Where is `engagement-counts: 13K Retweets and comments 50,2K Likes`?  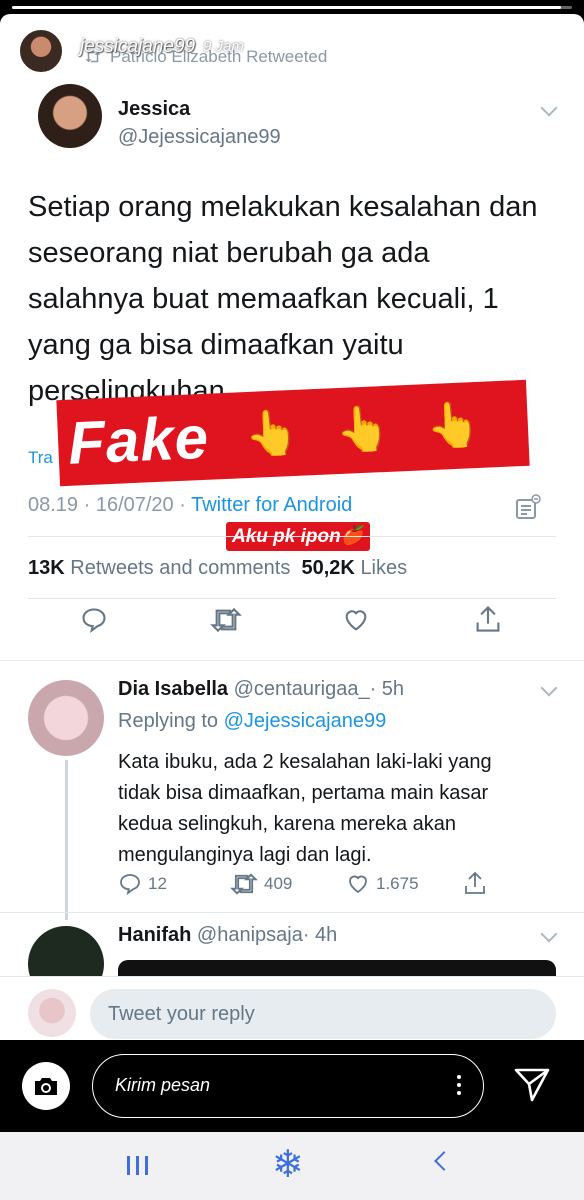 engagement-counts: 13K Retweets and comments 50,2K Likes is located at coordinates (217, 568).